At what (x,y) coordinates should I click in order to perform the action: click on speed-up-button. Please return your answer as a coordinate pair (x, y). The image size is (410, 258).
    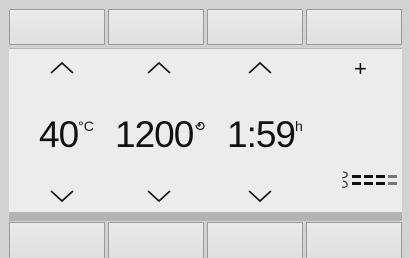
    Looking at the image, I should click on (159, 68).